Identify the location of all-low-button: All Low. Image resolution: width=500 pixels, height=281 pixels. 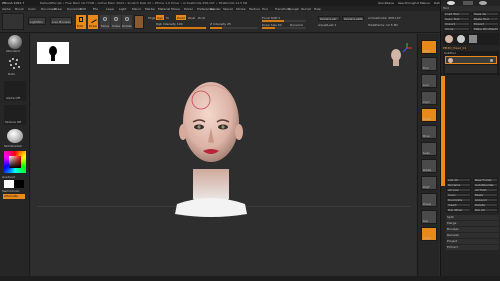
(458, 190).